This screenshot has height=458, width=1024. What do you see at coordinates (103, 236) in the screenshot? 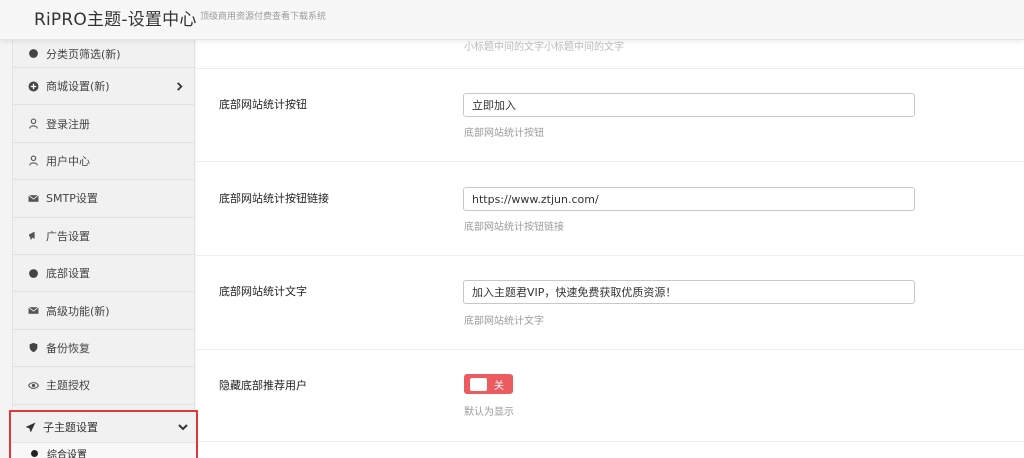
I see `sidebar-item-ads: 广告设置` at bounding box center [103, 236].